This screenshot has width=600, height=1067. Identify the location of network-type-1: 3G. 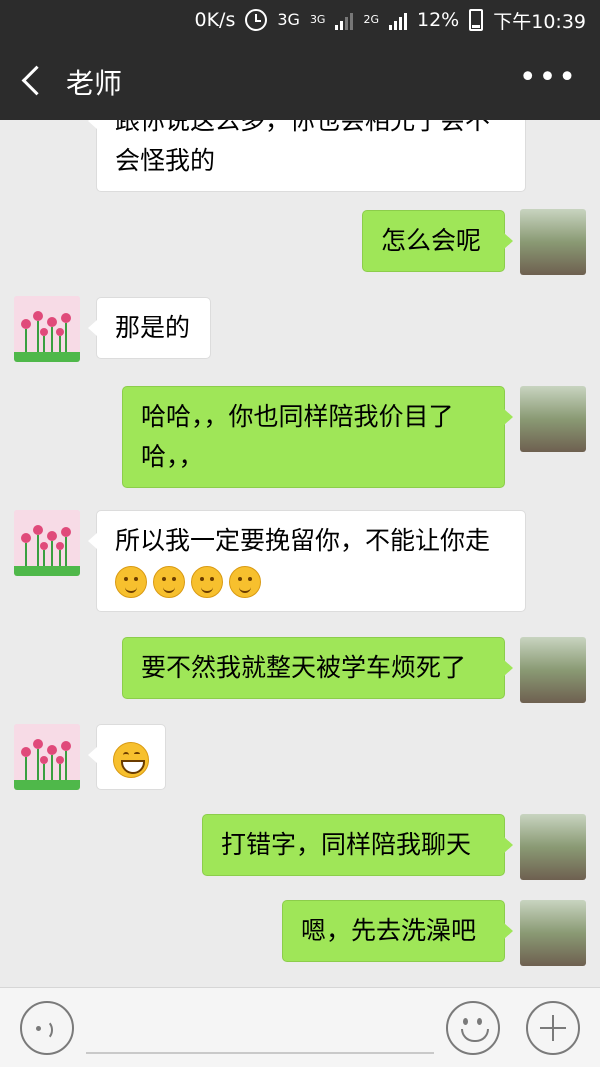
(288, 19).